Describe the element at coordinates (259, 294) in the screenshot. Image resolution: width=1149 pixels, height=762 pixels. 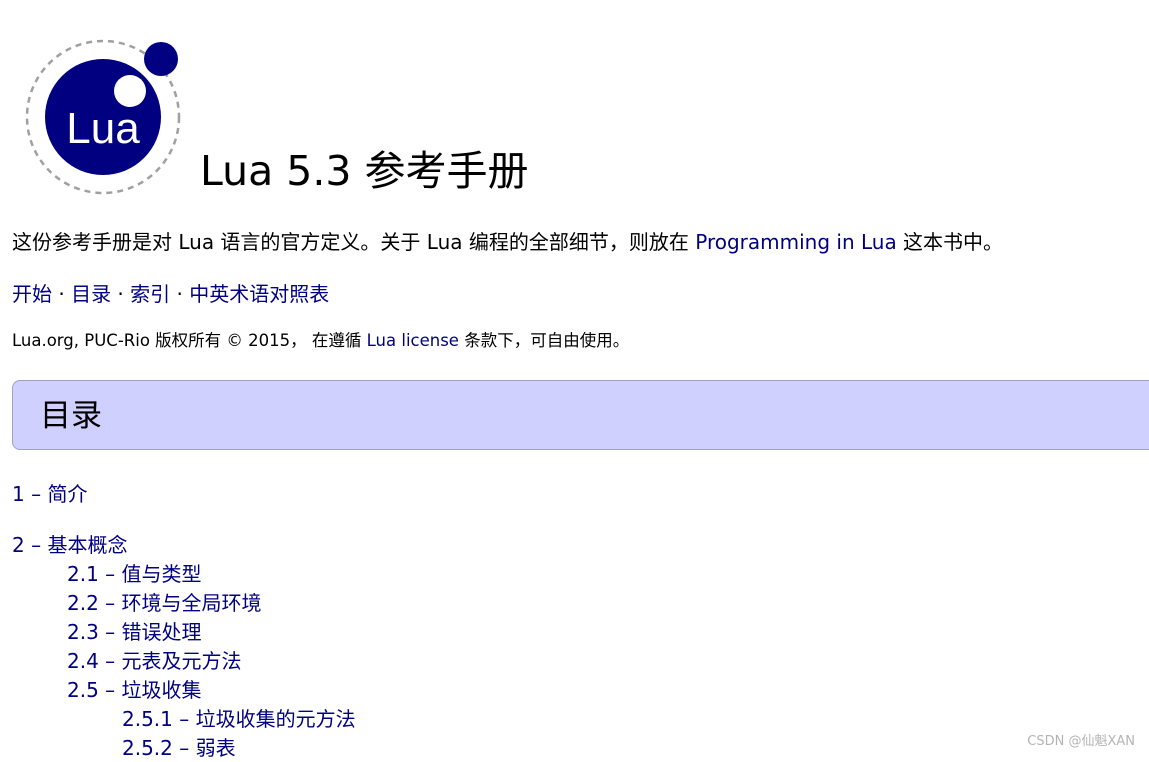
I see `nav-glossary-link: 中英术语对照表` at that location.